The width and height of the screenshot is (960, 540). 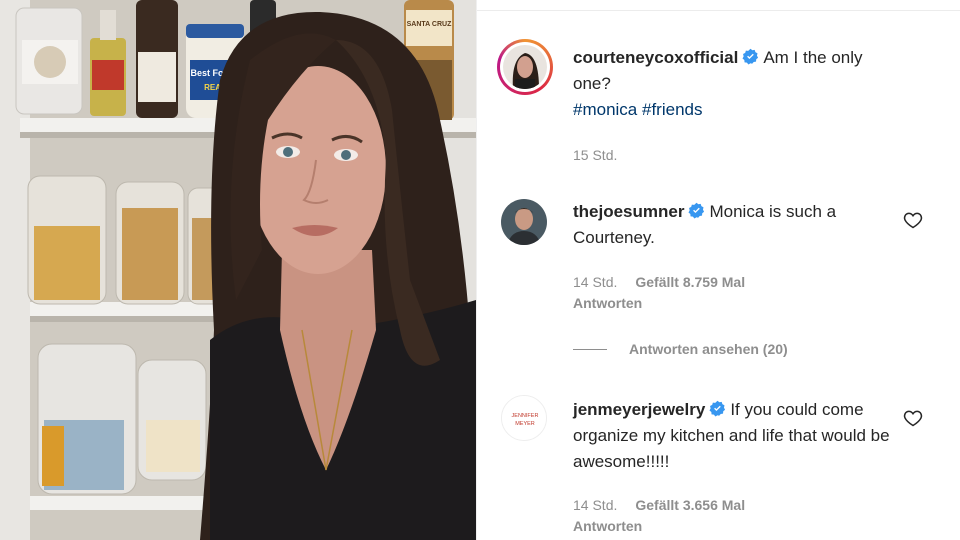 I want to click on svg-text: JENNIFER, so click(x=525, y=416).